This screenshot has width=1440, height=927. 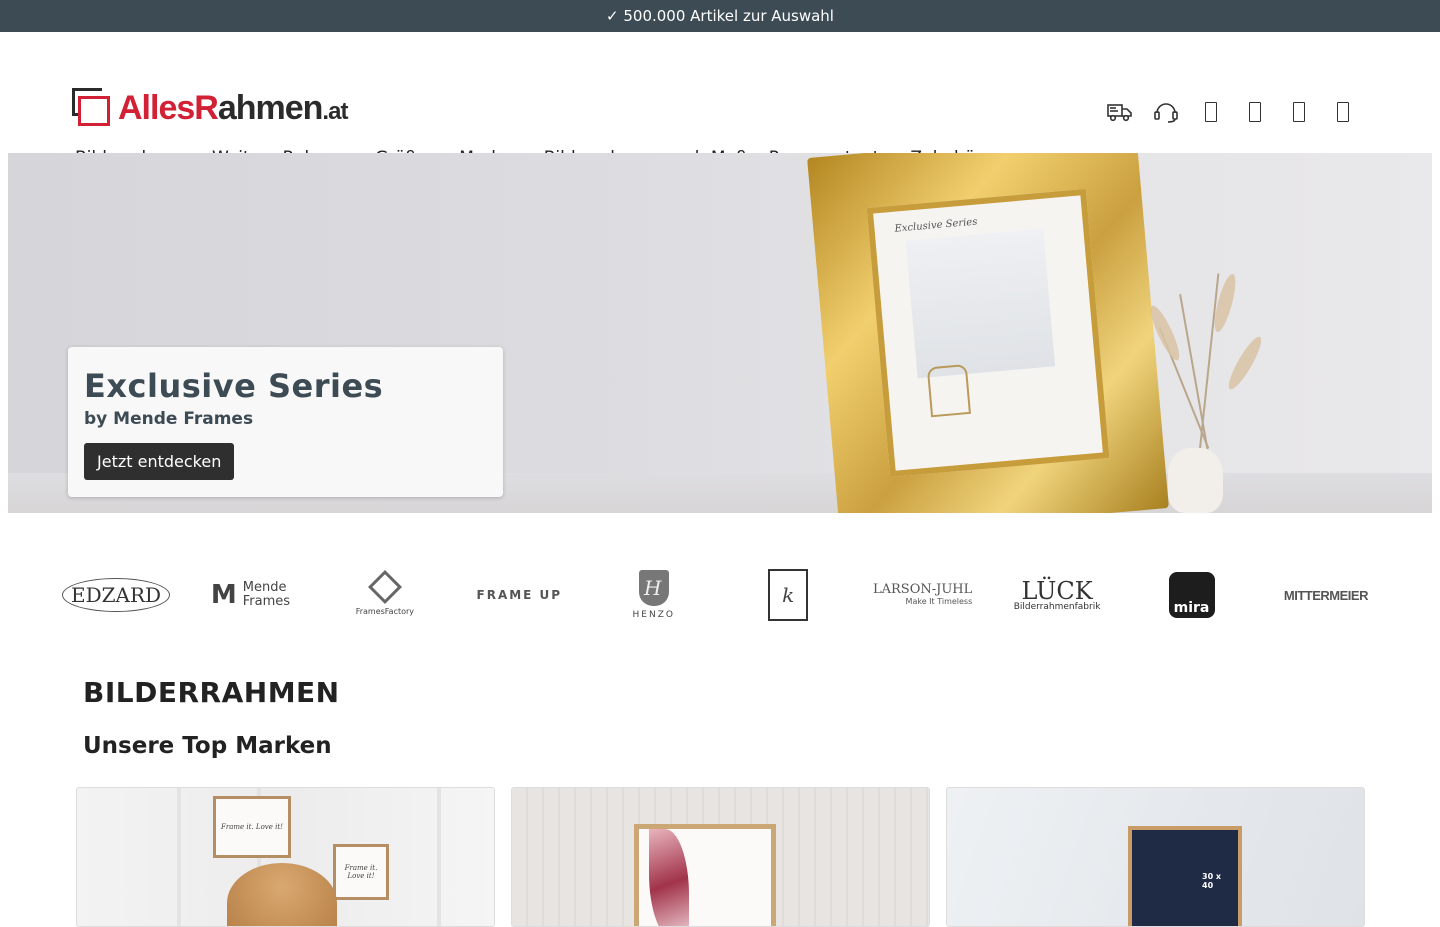 I want to click on site-logo: AllesRahmen.at, so click(x=210, y=108).